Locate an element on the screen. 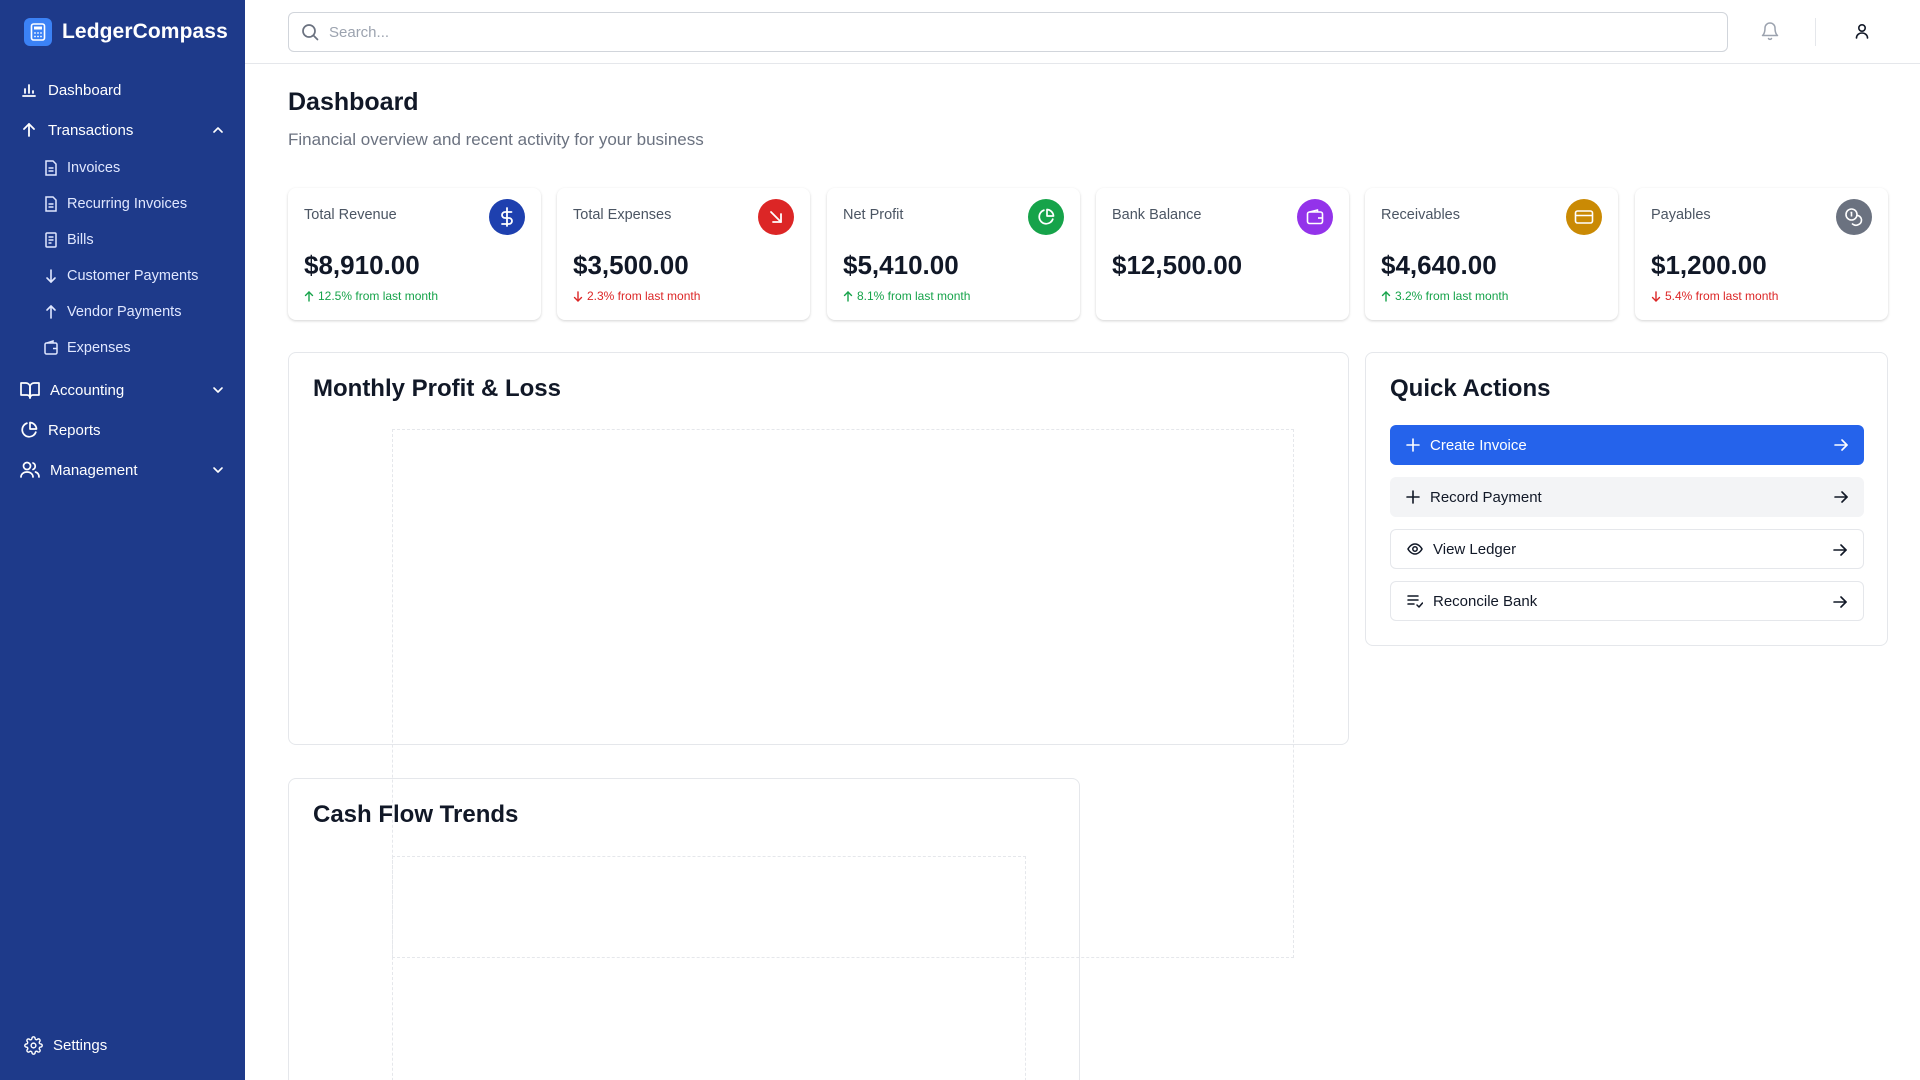 The height and width of the screenshot is (1080, 1920). sidebar-subitem-label: Vendor Payments is located at coordinates (124, 312).